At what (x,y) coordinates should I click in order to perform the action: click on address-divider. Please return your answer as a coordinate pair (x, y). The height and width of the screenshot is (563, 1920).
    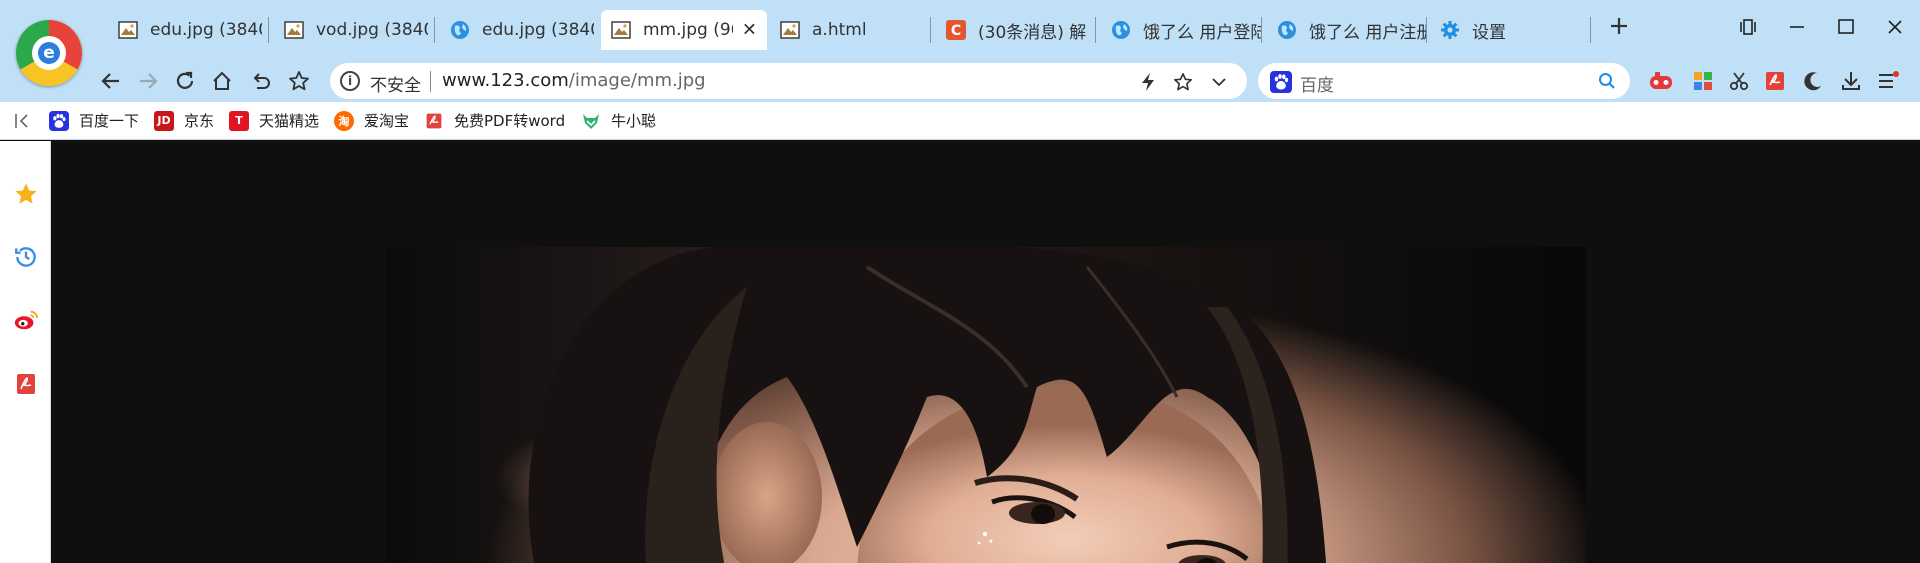
    Looking at the image, I should click on (430, 81).